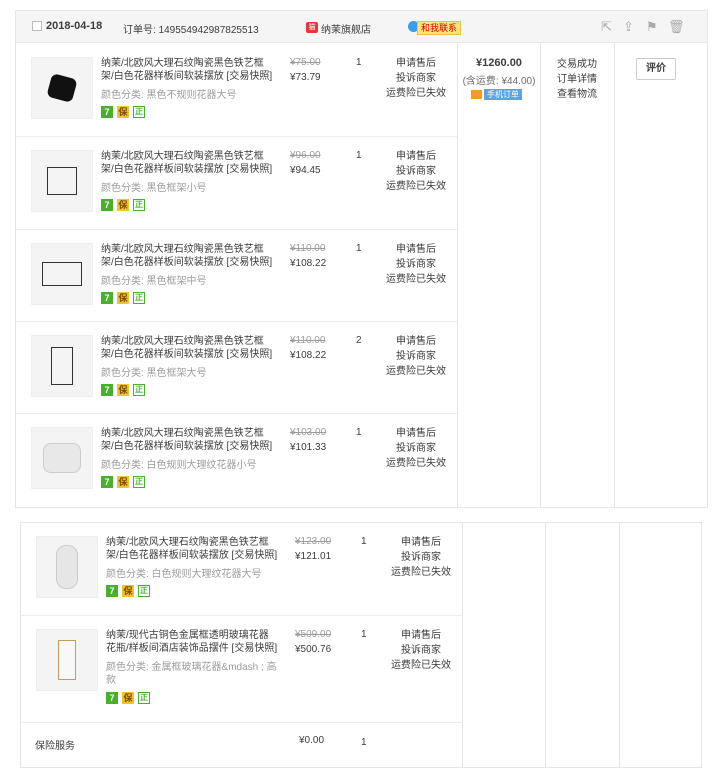 This screenshot has width=716, height=773. Describe the element at coordinates (169, 95) in the screenshot. I see `product-sku: 颜色分类: 黑色不规则花器大号` at that location.